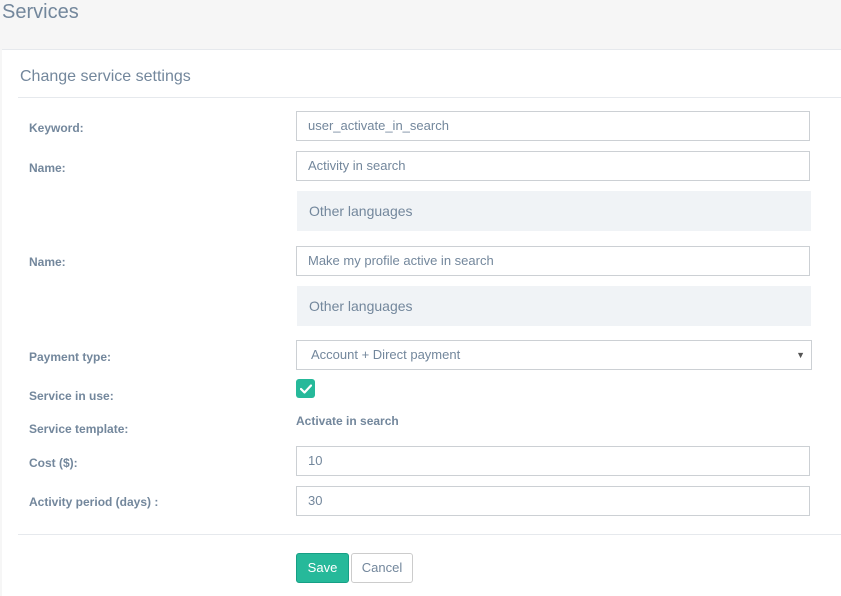 The width and height of the screenshot is (841, 596). I want to click on keyword-label: Keyword:, so click(56, 128).